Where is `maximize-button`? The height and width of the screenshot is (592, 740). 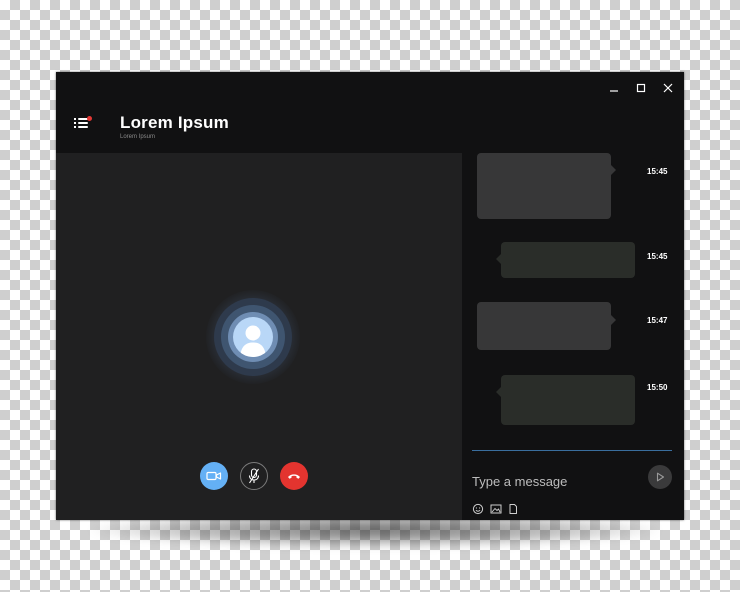
maximize-button is located at coordinates (641, 88).